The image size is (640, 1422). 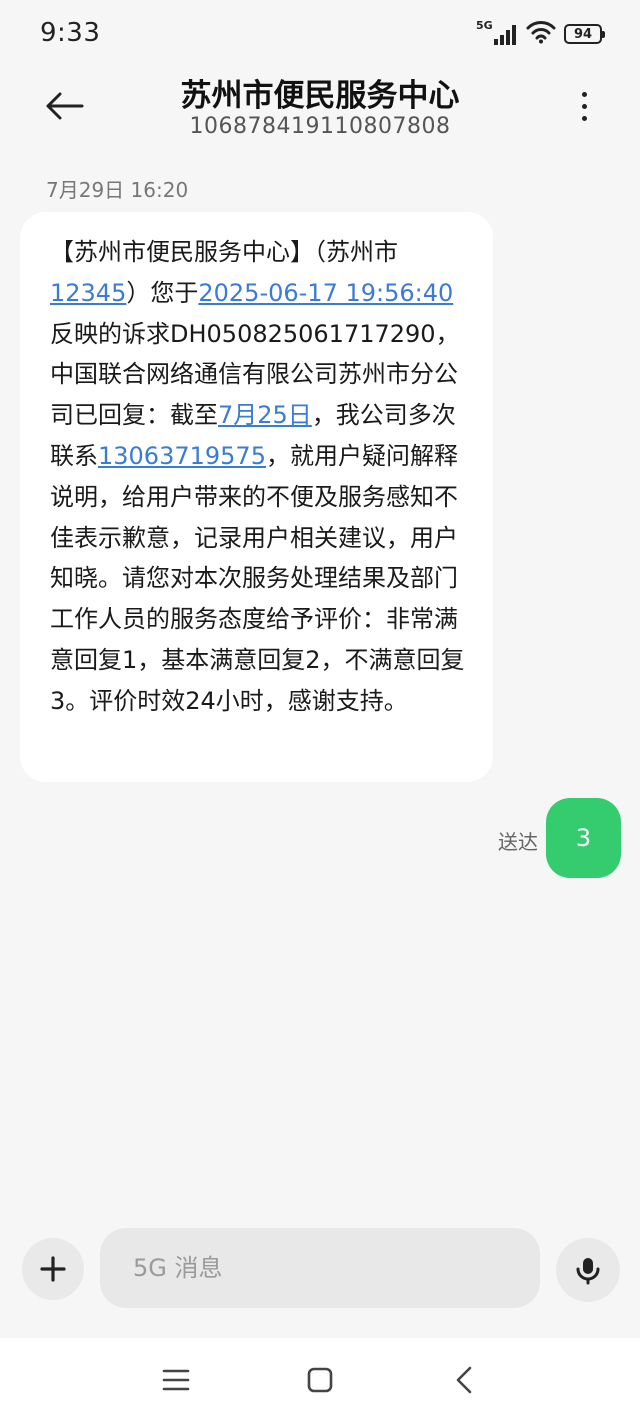 I want to click on mic-icon, so click(x=588, y=1271).